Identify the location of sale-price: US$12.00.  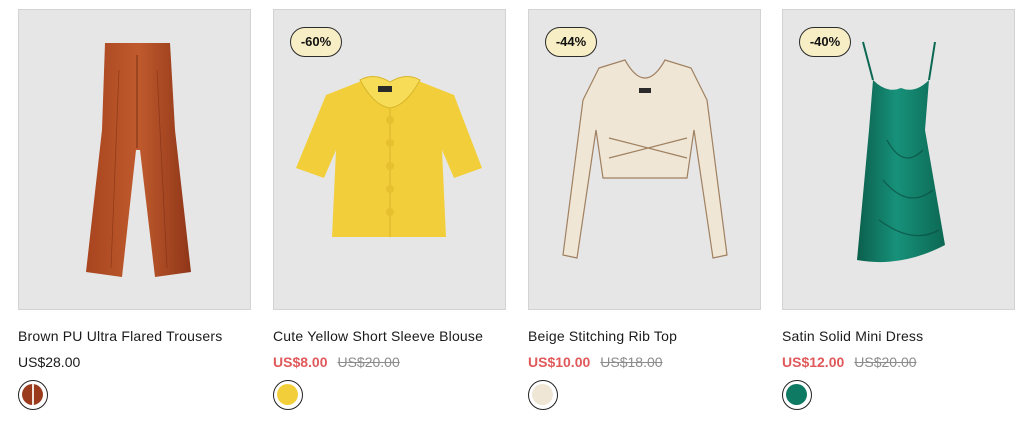
(813, 362).